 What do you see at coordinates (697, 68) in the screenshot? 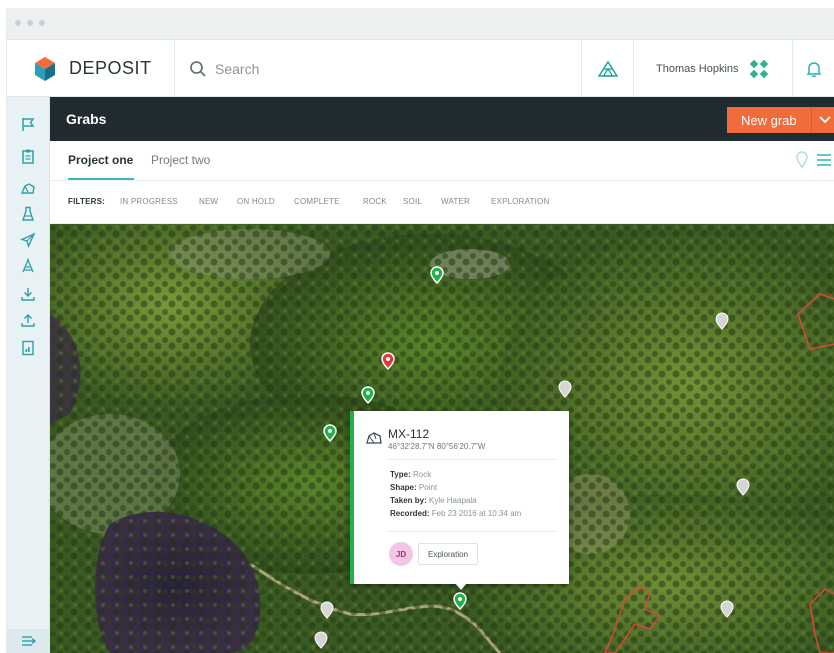
I see `user-name: Thomas Hopkins` at bounding box center [697, 68].